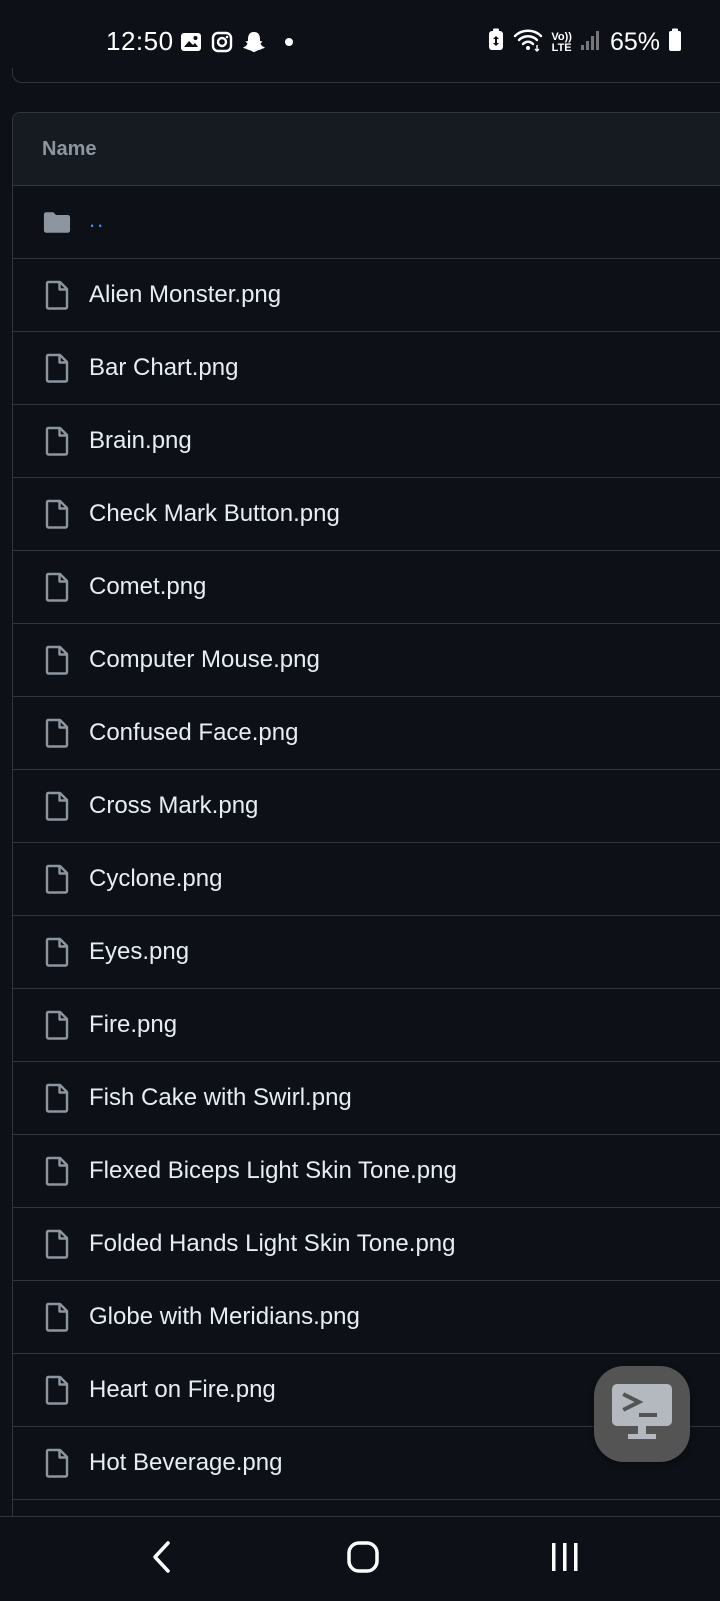  Describe the element at coordinates (97, 220) in the screenshot. I see `parent-directory-link: ..` at that location.